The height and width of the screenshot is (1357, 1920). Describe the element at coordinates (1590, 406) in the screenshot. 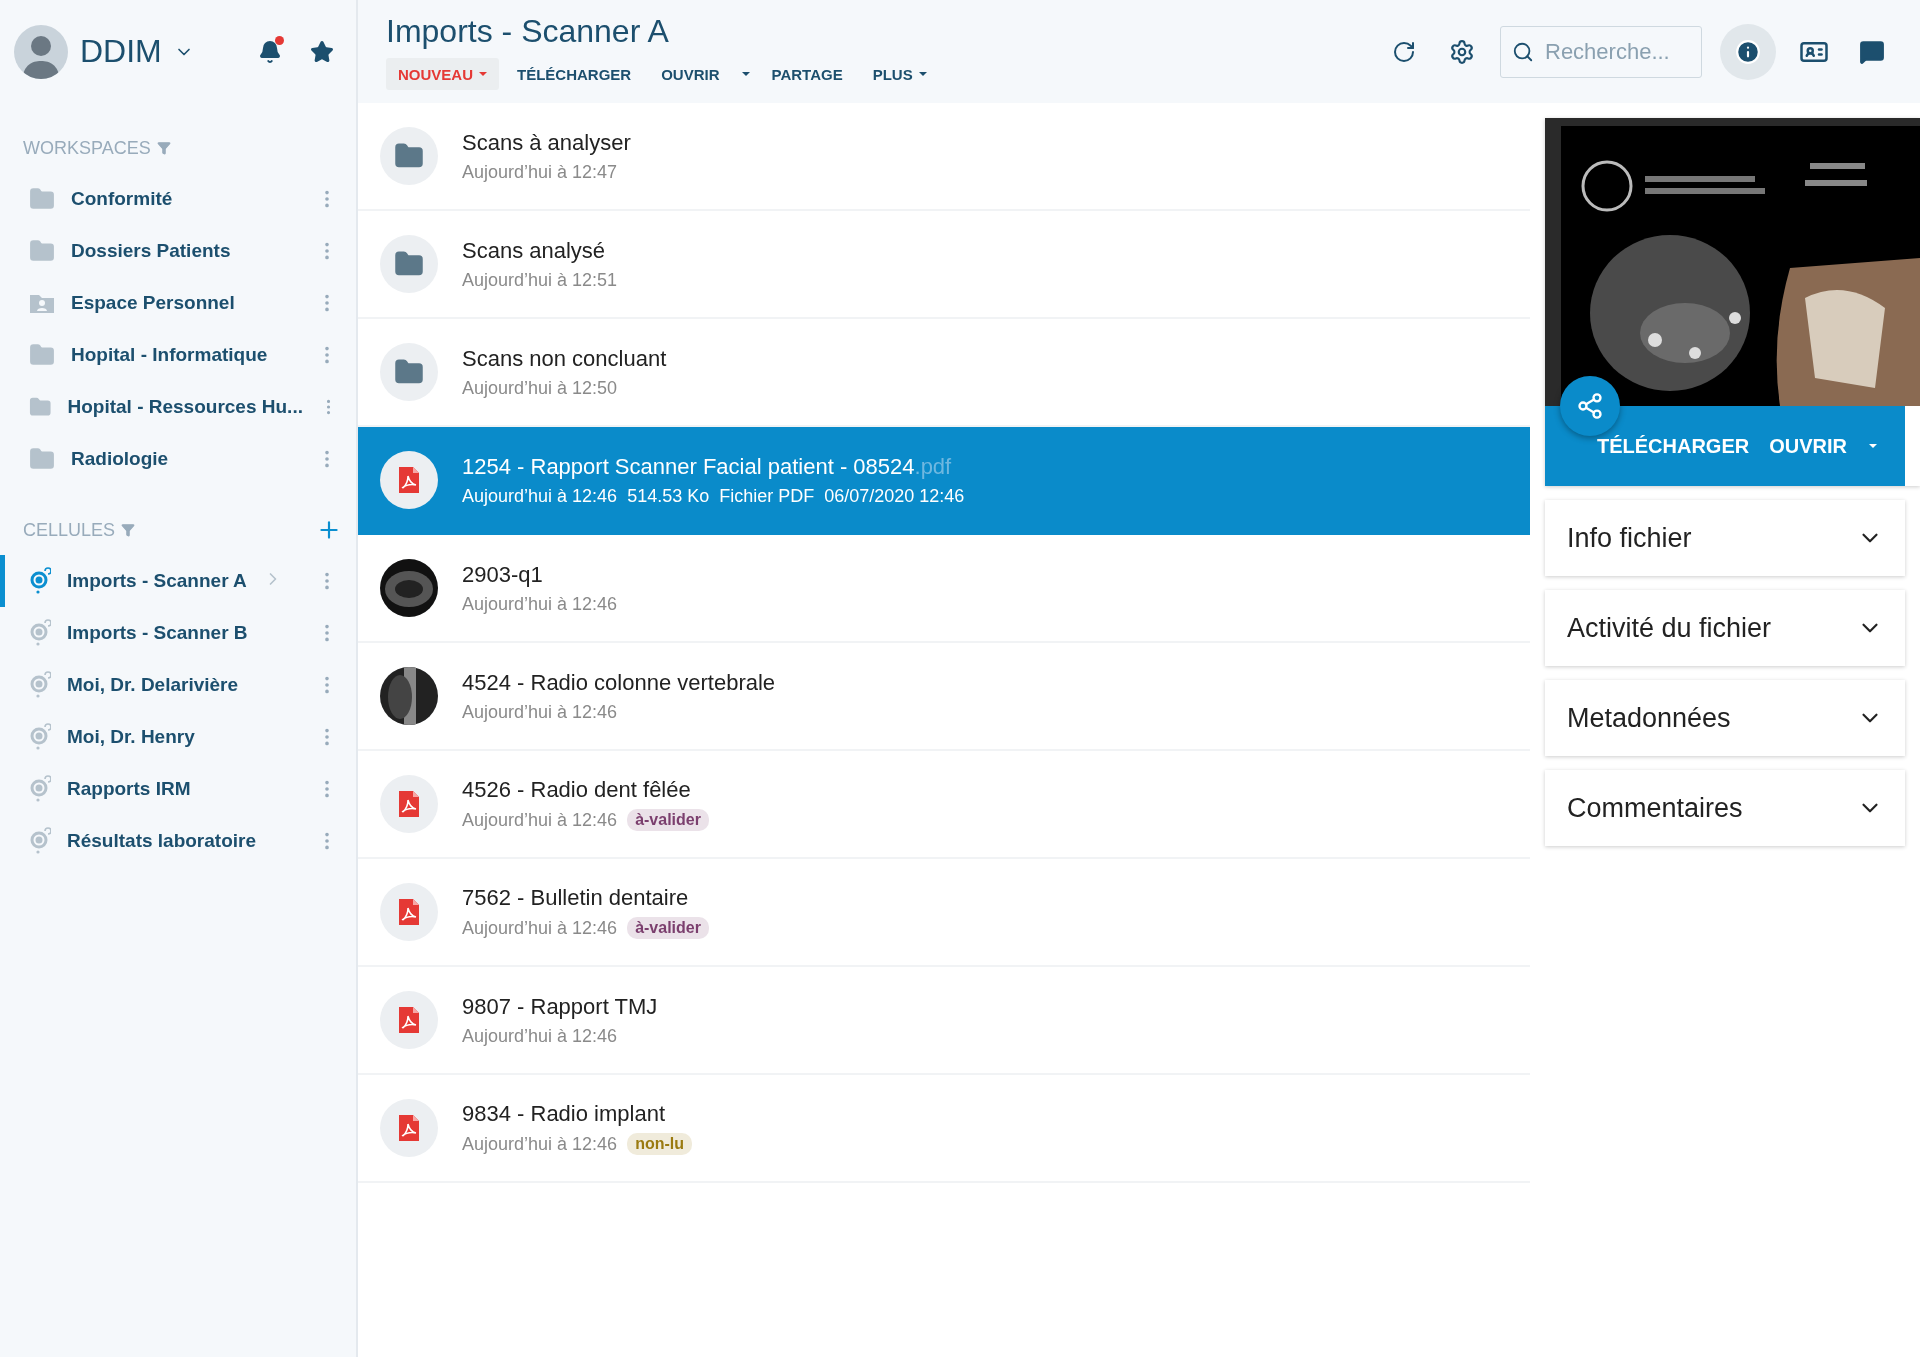

I see `share-icon` at that location.